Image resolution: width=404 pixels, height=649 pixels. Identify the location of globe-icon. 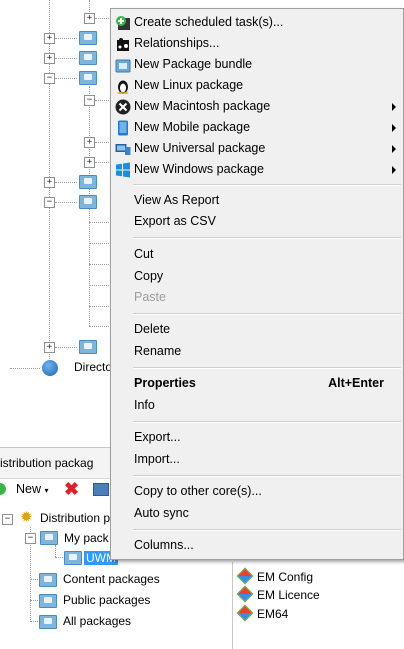
(50, 368).